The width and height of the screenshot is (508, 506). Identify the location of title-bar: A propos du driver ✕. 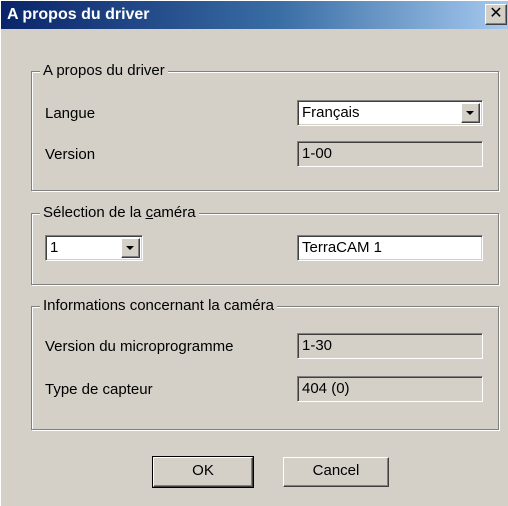
(254, 15).